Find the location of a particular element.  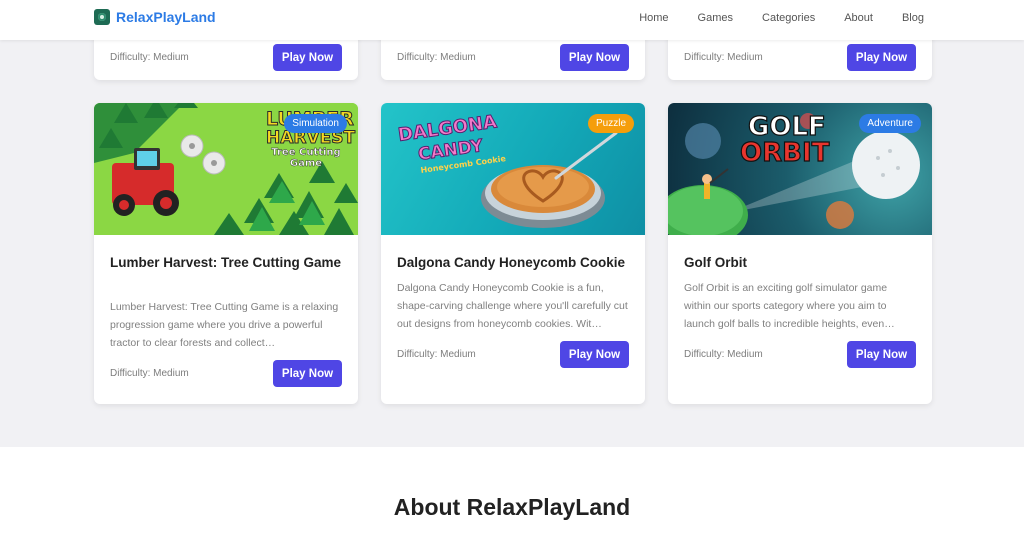

category-badge: Adventure is located at coordinates (890, 123).